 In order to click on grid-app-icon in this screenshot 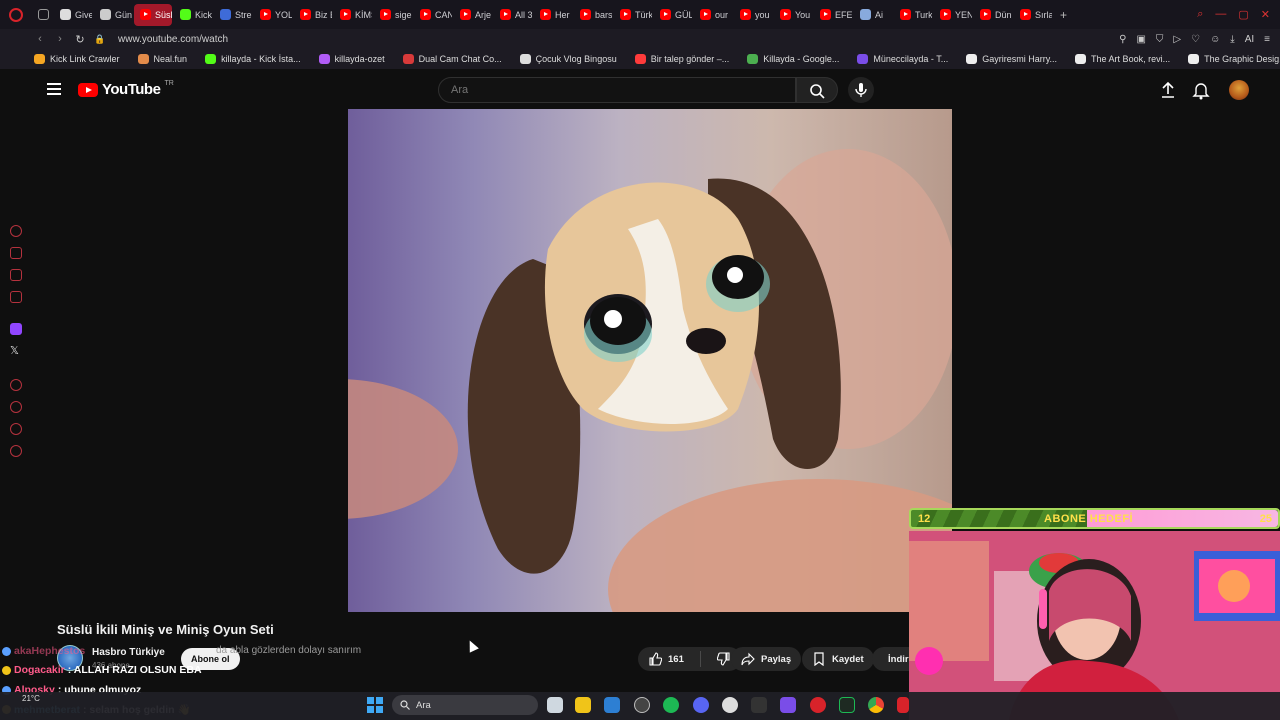, I will do `click(788, 705)`.